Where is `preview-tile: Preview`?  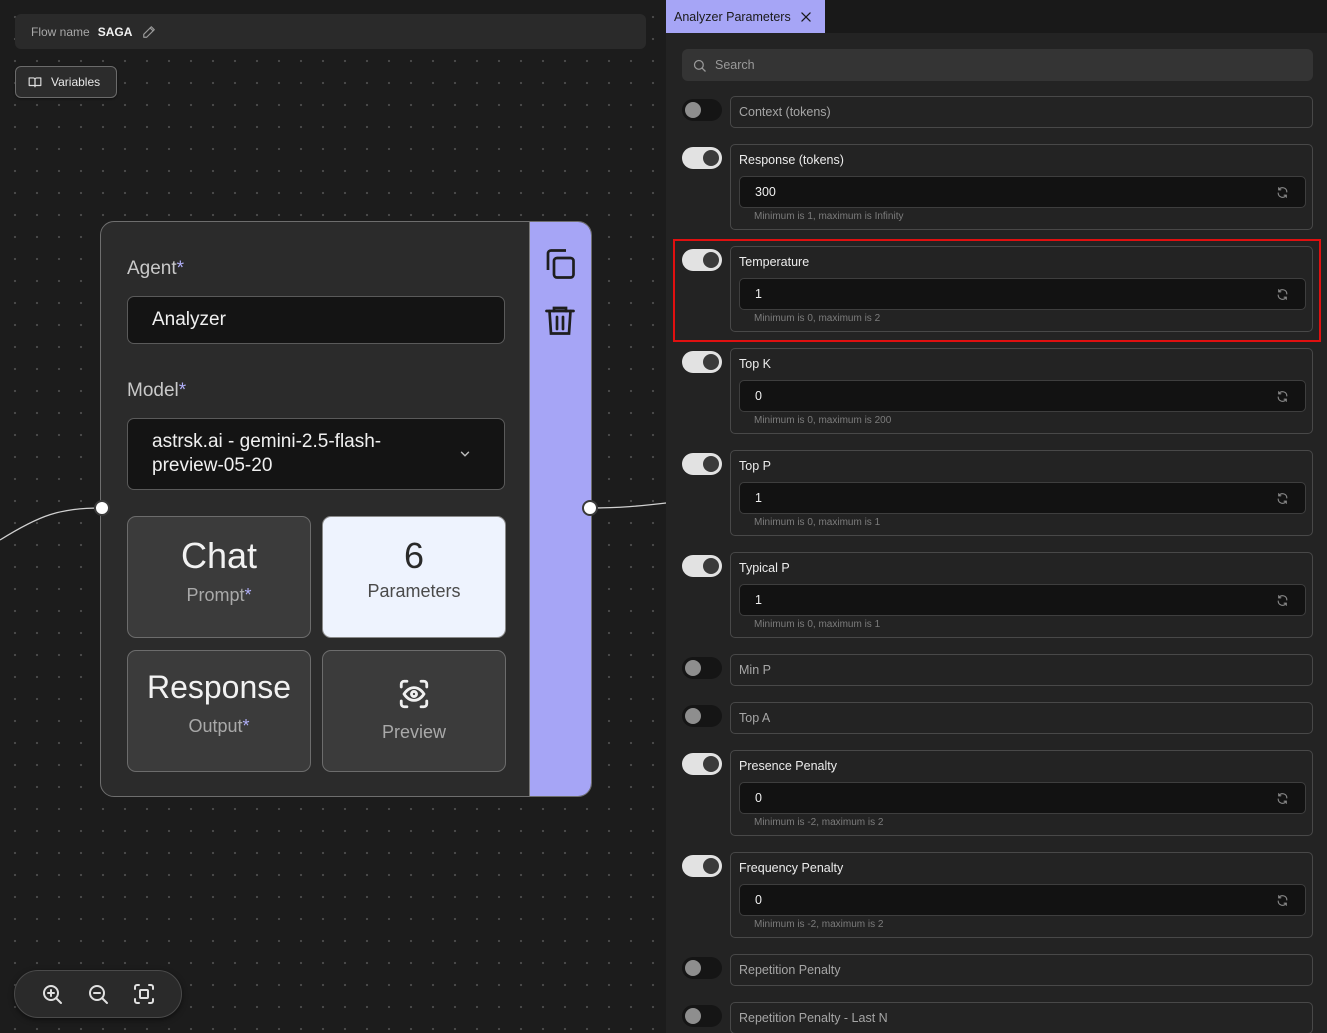
preview-tile: Preview is located at coordinates (414, 711).